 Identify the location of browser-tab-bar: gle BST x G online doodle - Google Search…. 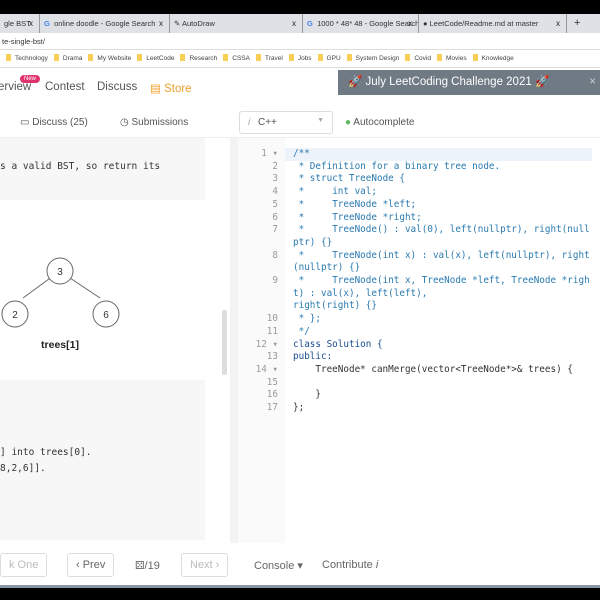
(300, 23).